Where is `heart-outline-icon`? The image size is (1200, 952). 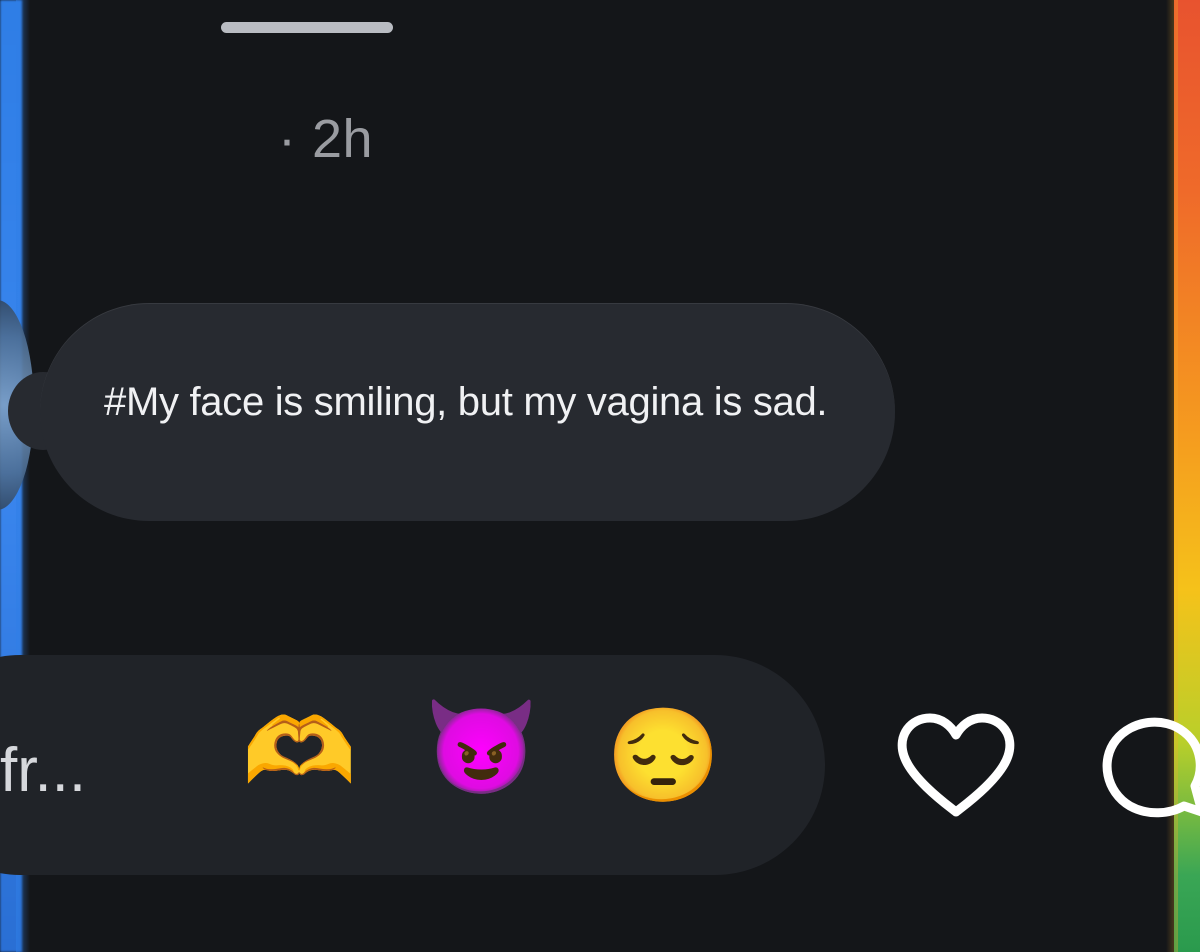
heart-outline-icon is located at coordinates (956, 765).